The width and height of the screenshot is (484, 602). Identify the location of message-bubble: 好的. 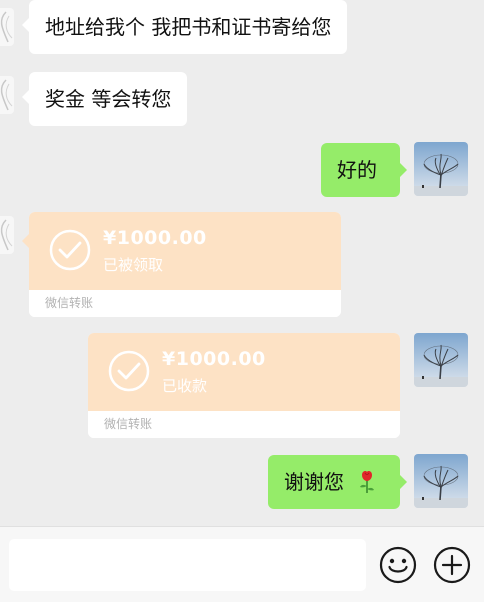
(364, 170).